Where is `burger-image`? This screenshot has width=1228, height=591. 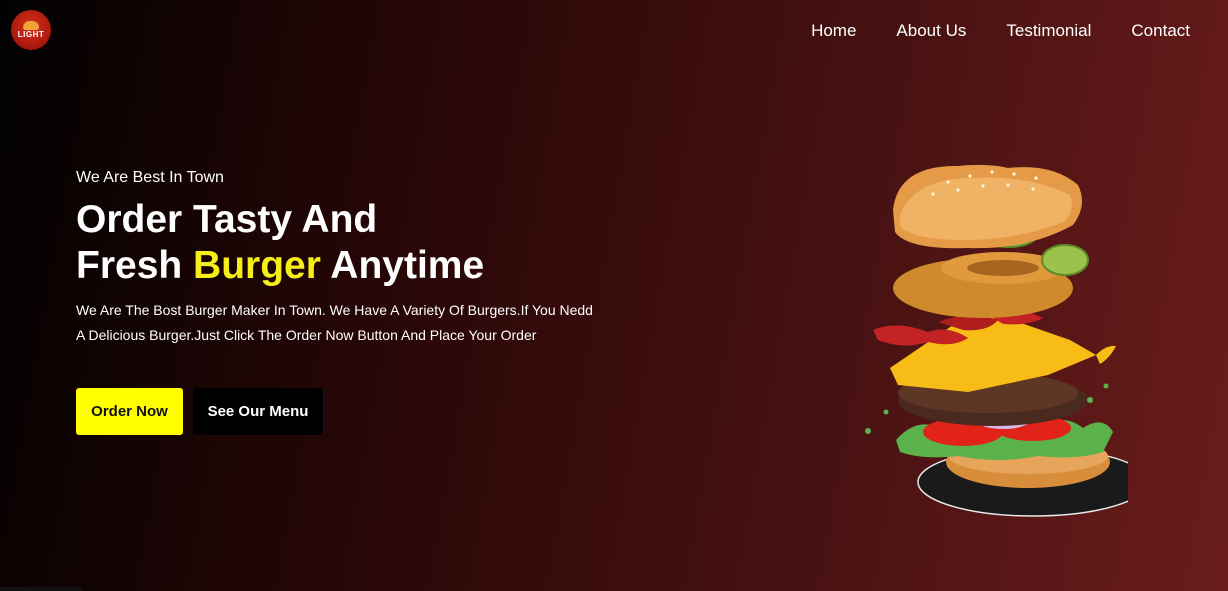
burger-image is located at coordinates (996, 340).